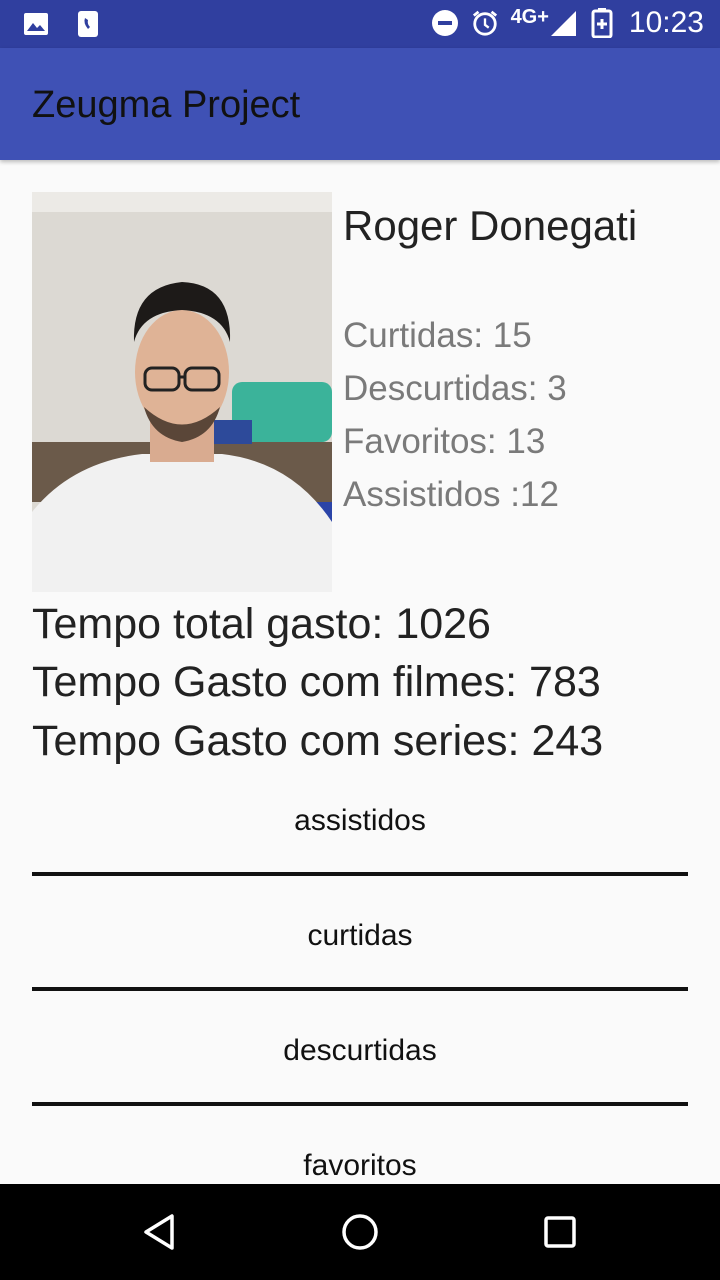  What do you see at coordinates (485, 23) in the screenshot?
I see `alarm-icon` at bounding box center [485, 23].